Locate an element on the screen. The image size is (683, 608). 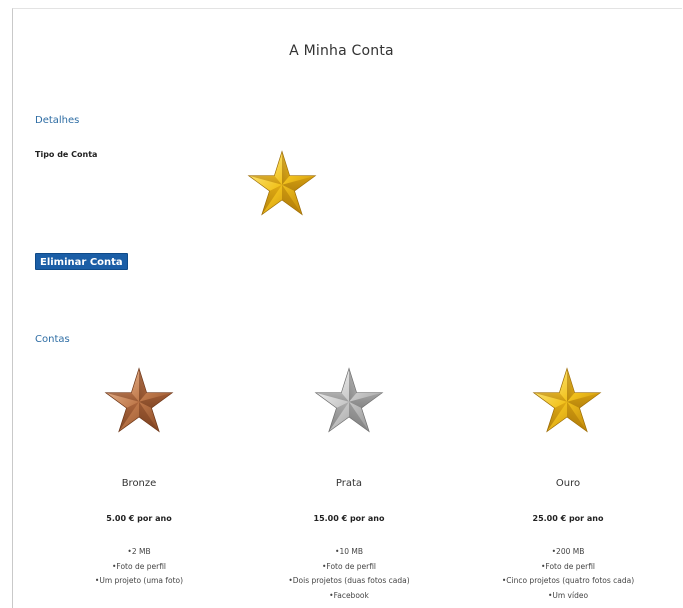
plan-name: Prata is located at coordinates (349, 483).